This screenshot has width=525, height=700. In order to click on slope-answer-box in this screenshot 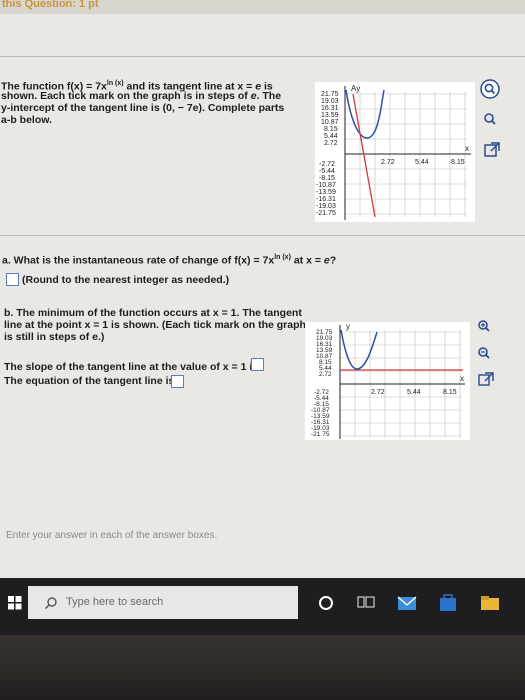, I will do `click(257, 364)`.